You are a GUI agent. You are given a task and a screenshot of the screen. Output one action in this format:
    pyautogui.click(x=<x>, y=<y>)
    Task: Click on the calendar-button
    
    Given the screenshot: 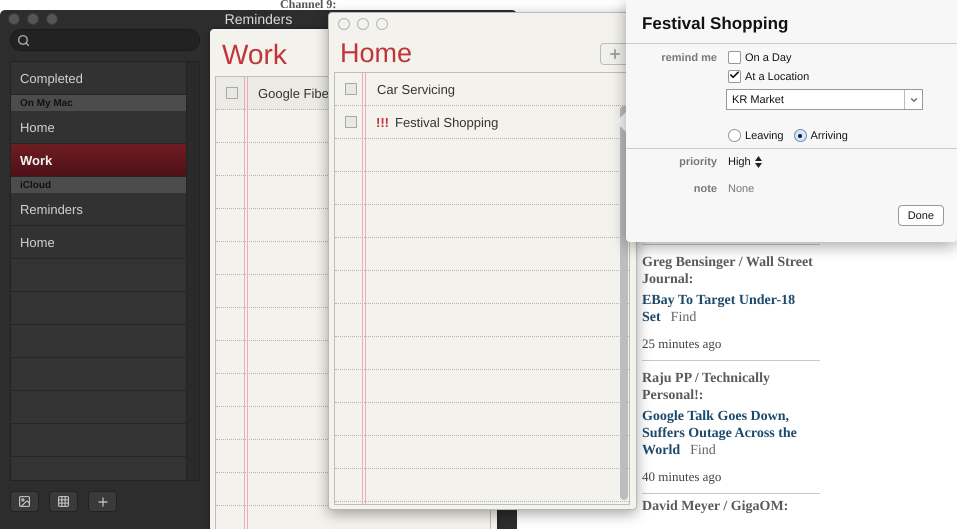 What is the action you would take?
    pyautogui.click(x=63, y=501)
    